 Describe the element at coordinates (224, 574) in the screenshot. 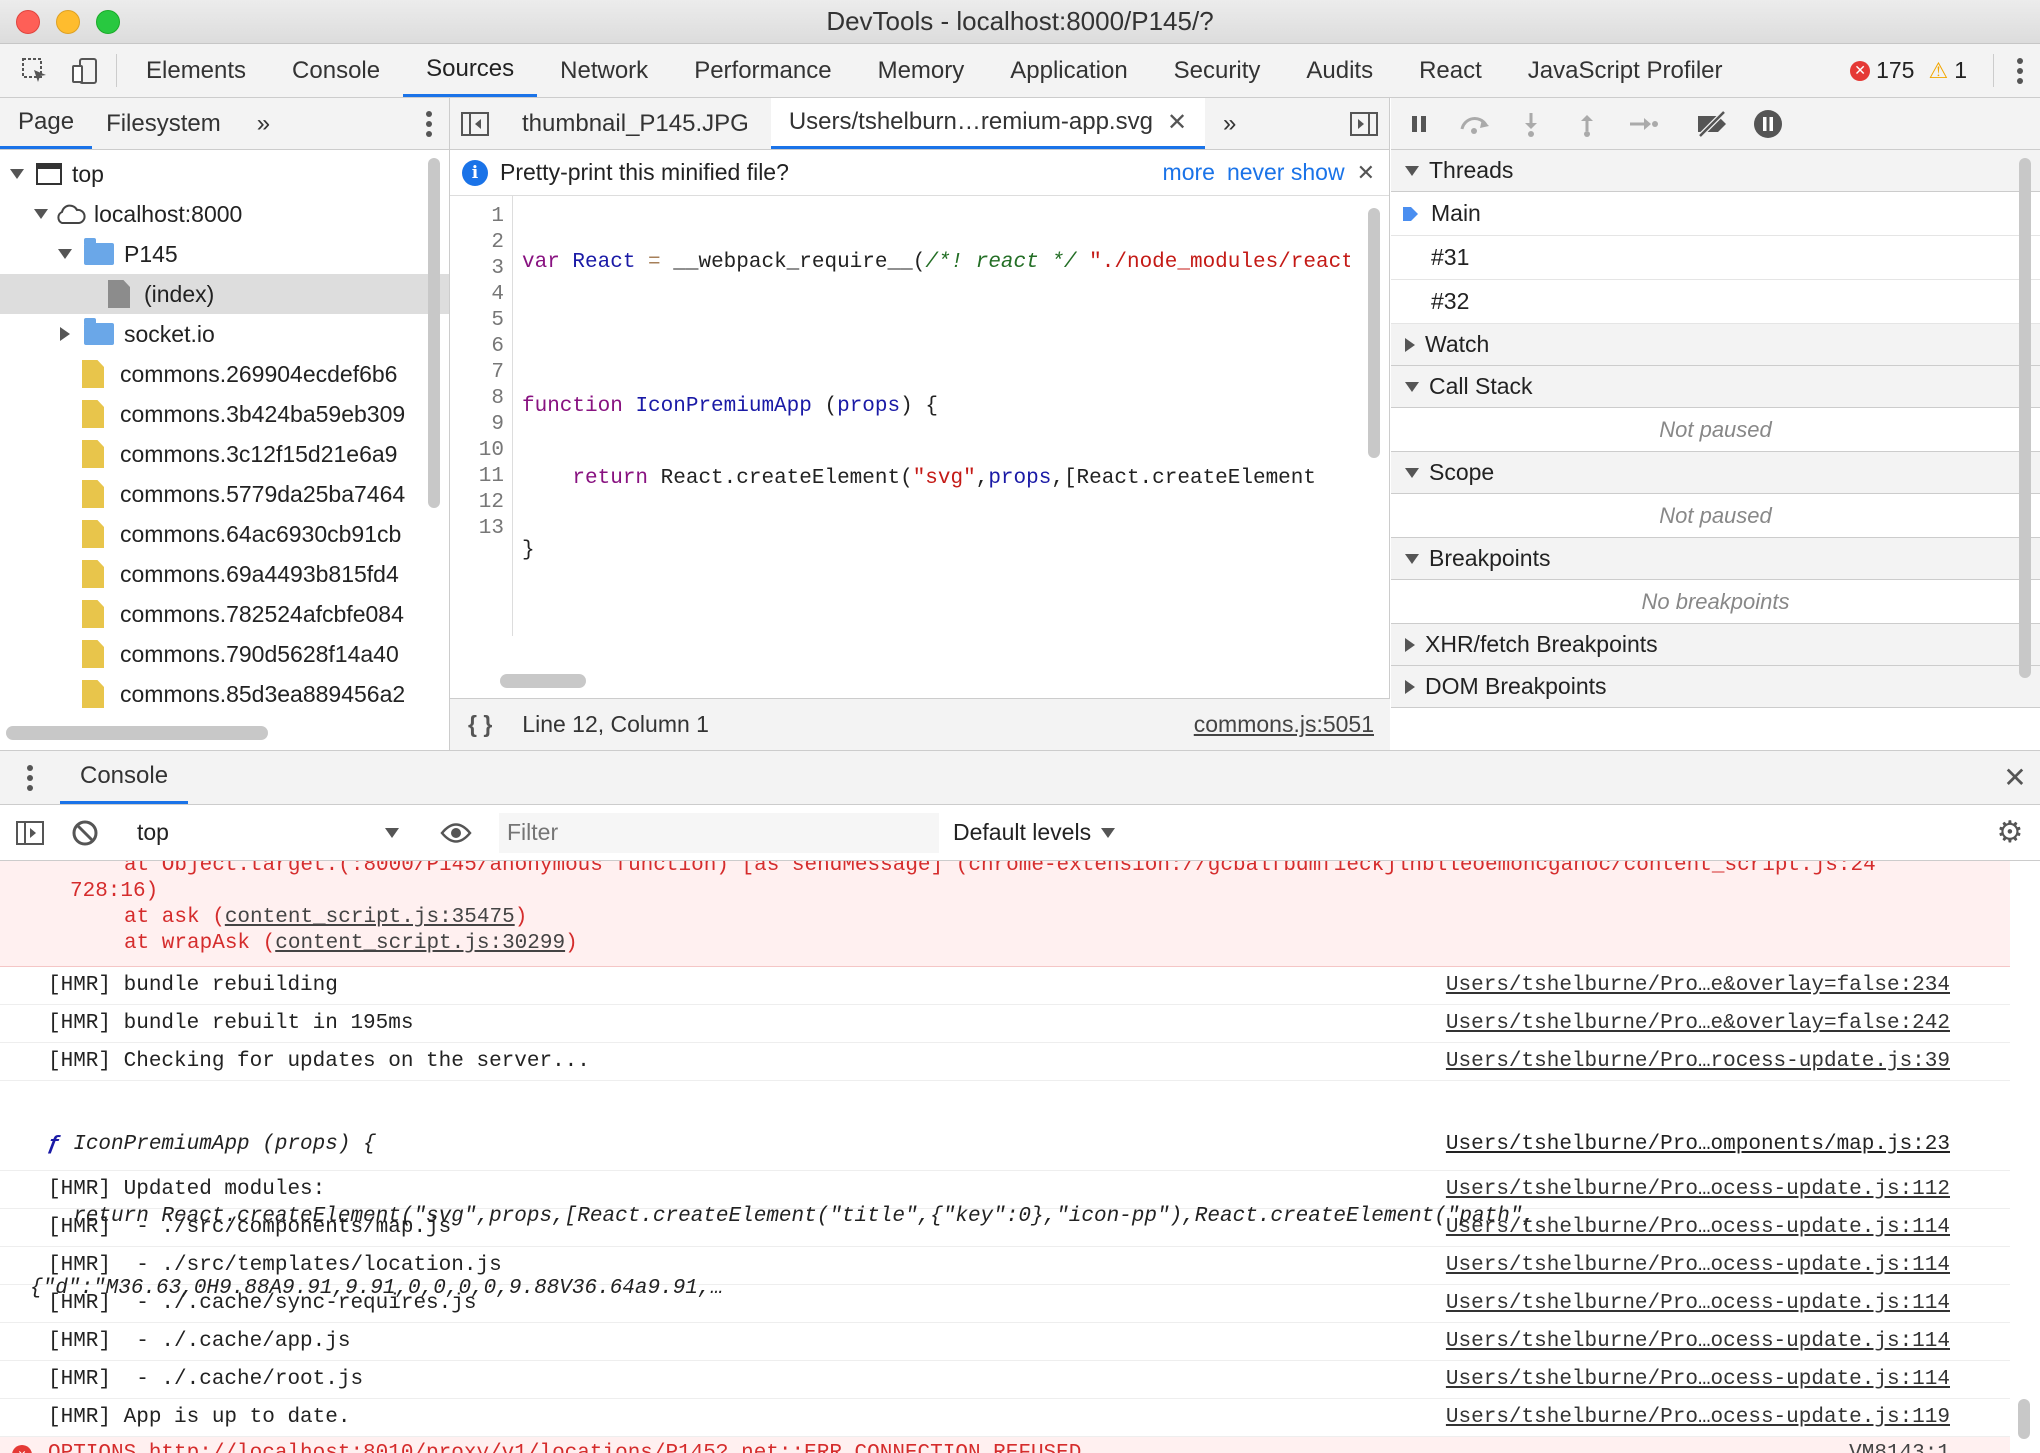

I see `tree-item-file: commons.69a4493b815fd4` at that location.